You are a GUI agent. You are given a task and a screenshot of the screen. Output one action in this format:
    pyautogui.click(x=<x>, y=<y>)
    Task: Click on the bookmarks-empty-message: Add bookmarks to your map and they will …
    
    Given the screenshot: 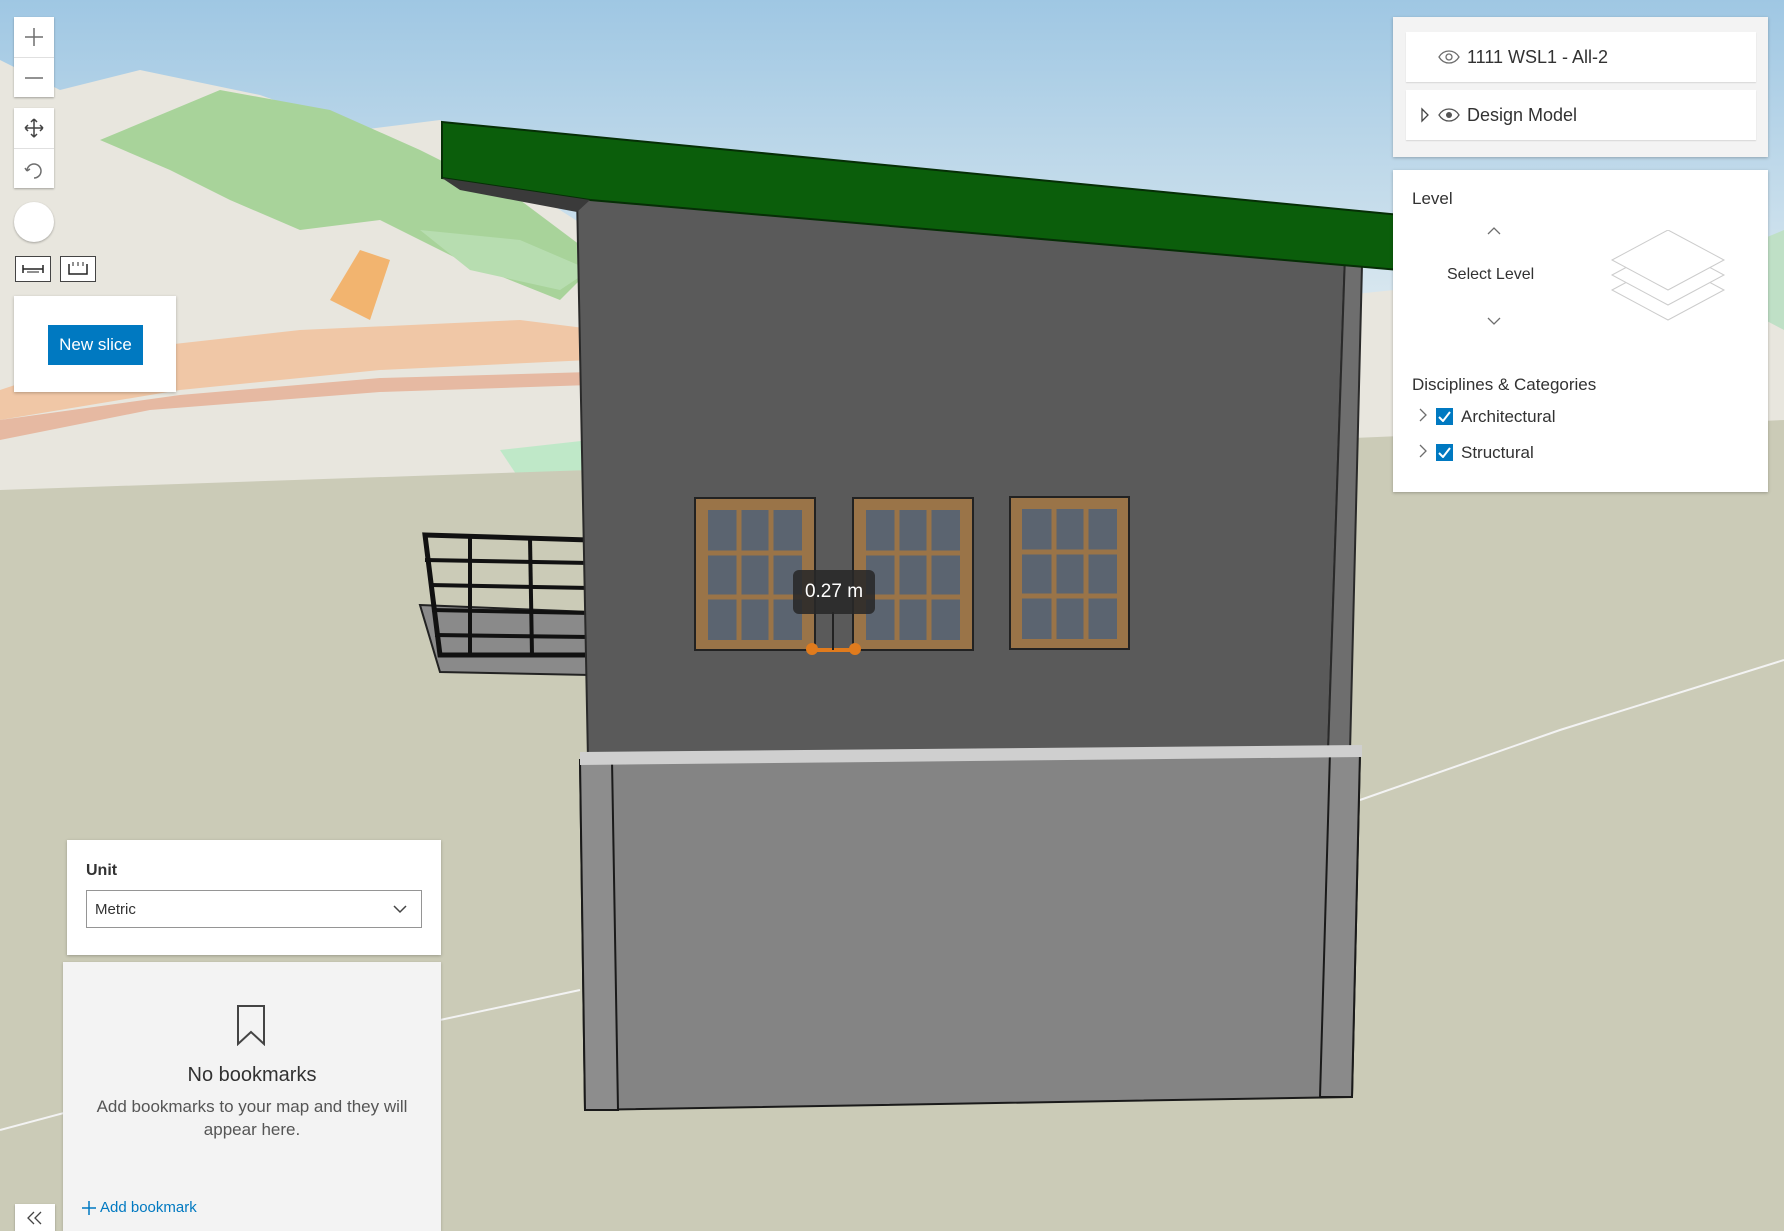 What is the action you would take?
    pyautogui.click(x=252, y=1118)
    